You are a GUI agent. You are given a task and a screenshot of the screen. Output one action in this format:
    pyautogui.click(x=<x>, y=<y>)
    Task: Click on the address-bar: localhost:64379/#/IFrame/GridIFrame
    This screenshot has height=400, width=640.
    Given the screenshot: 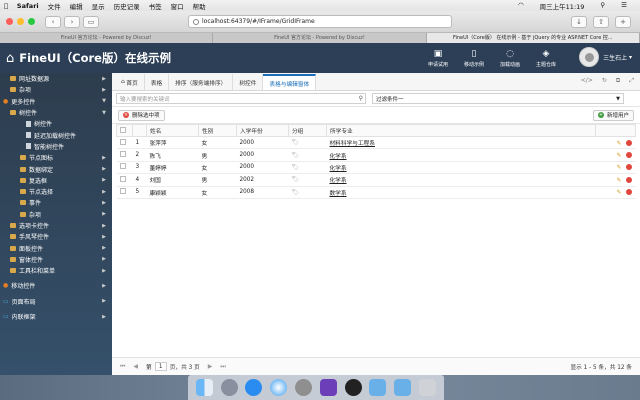 What is the action you would take?
    pyautogui.click(x=320, y=21)
    